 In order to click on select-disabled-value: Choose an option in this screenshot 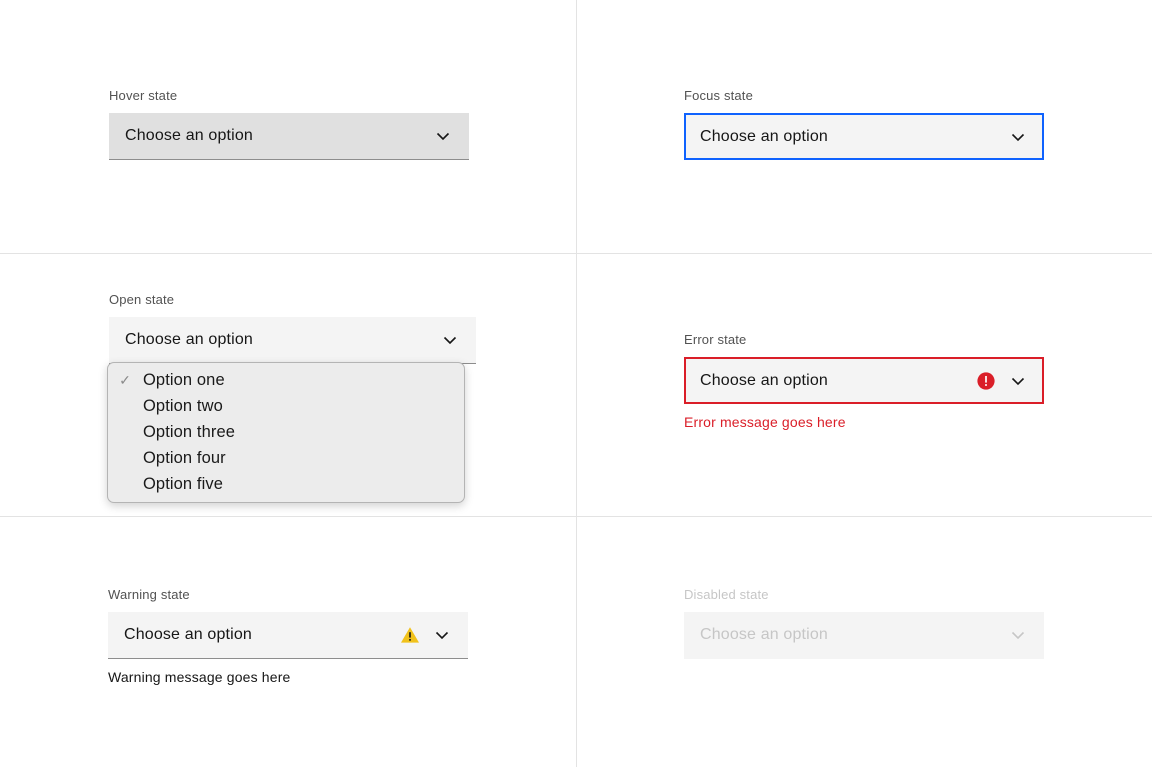, I will do `click(764, 634)`.